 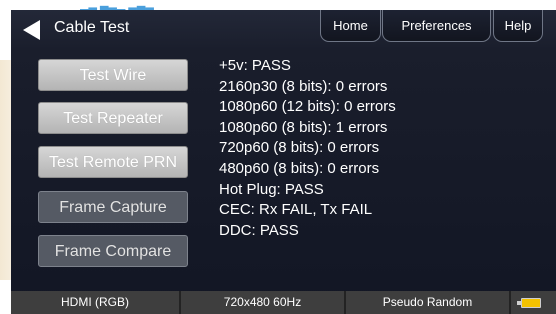 I want to click on title-bar: Cable Test Home Preferences Help, so click(x=283, y=30).